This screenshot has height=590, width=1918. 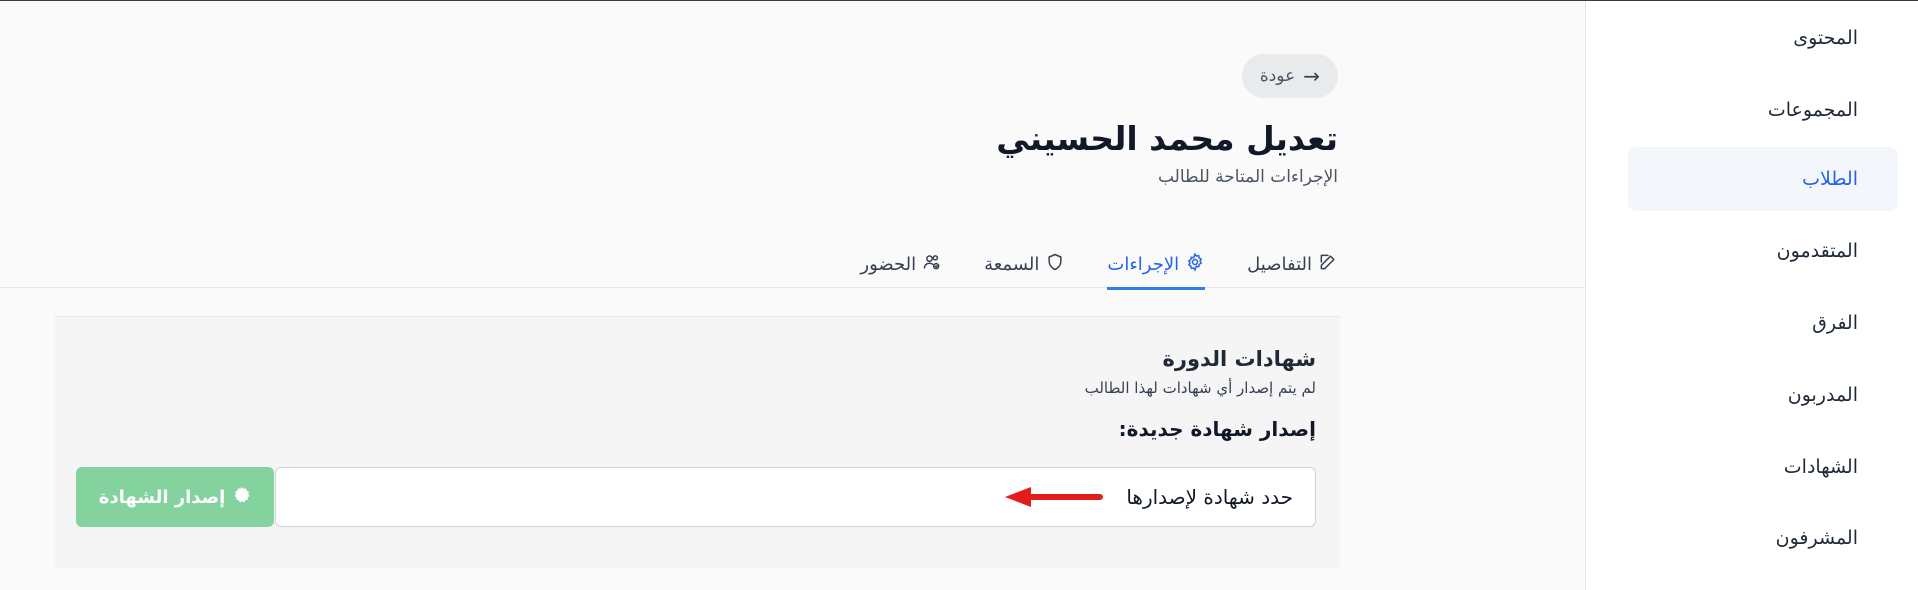 What do you see at coordinates (1078, 265) in the screenshot?
I see `tabs: التفاصيل الإجراءات السمعة الحضور` at bounding box center [1078, 265].